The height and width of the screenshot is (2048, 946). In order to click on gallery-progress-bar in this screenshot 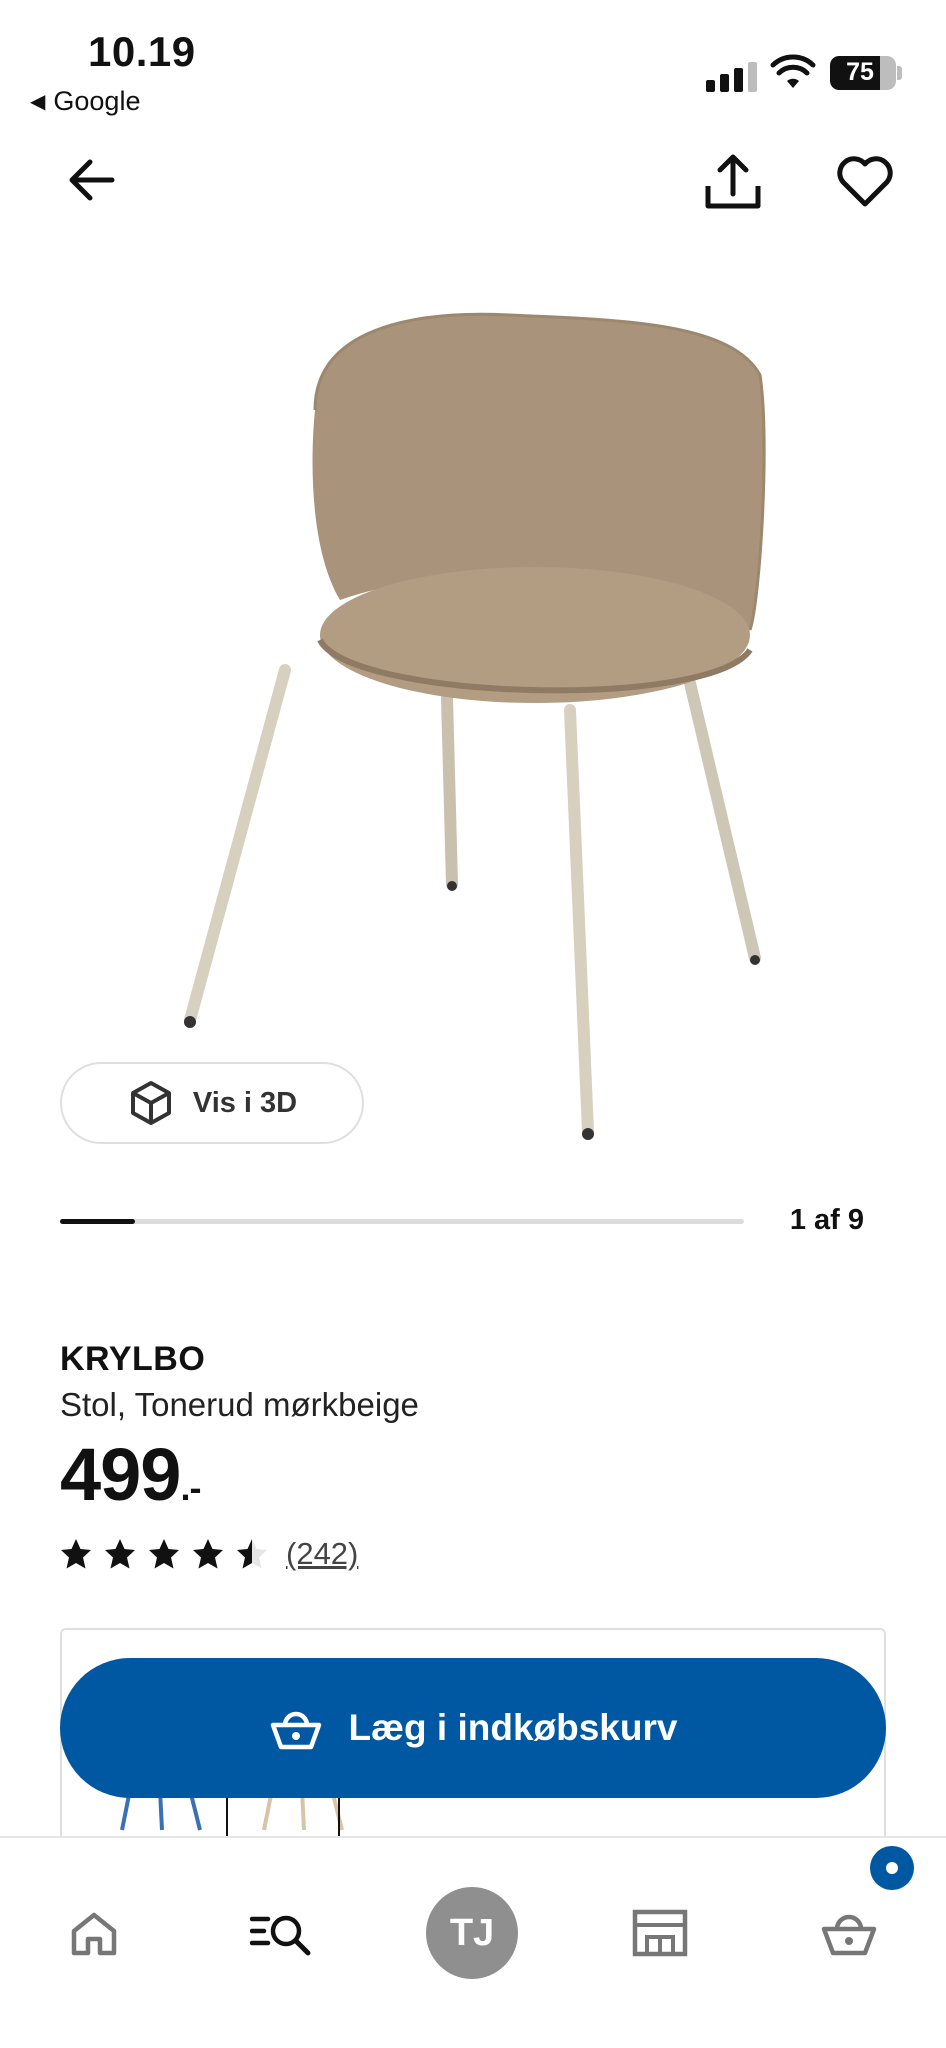, I will do `click(402, 1221)`.